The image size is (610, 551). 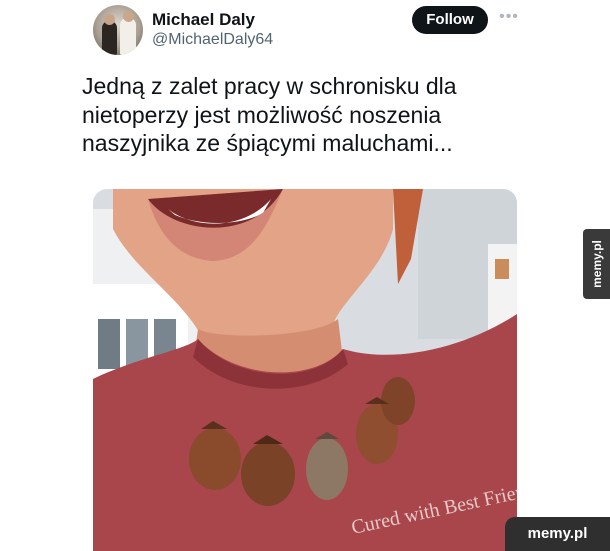 What do you see at coordinates (450, 20) in the screenshot?
I see `follow-button: Follow` at bounding box center [450, 20].